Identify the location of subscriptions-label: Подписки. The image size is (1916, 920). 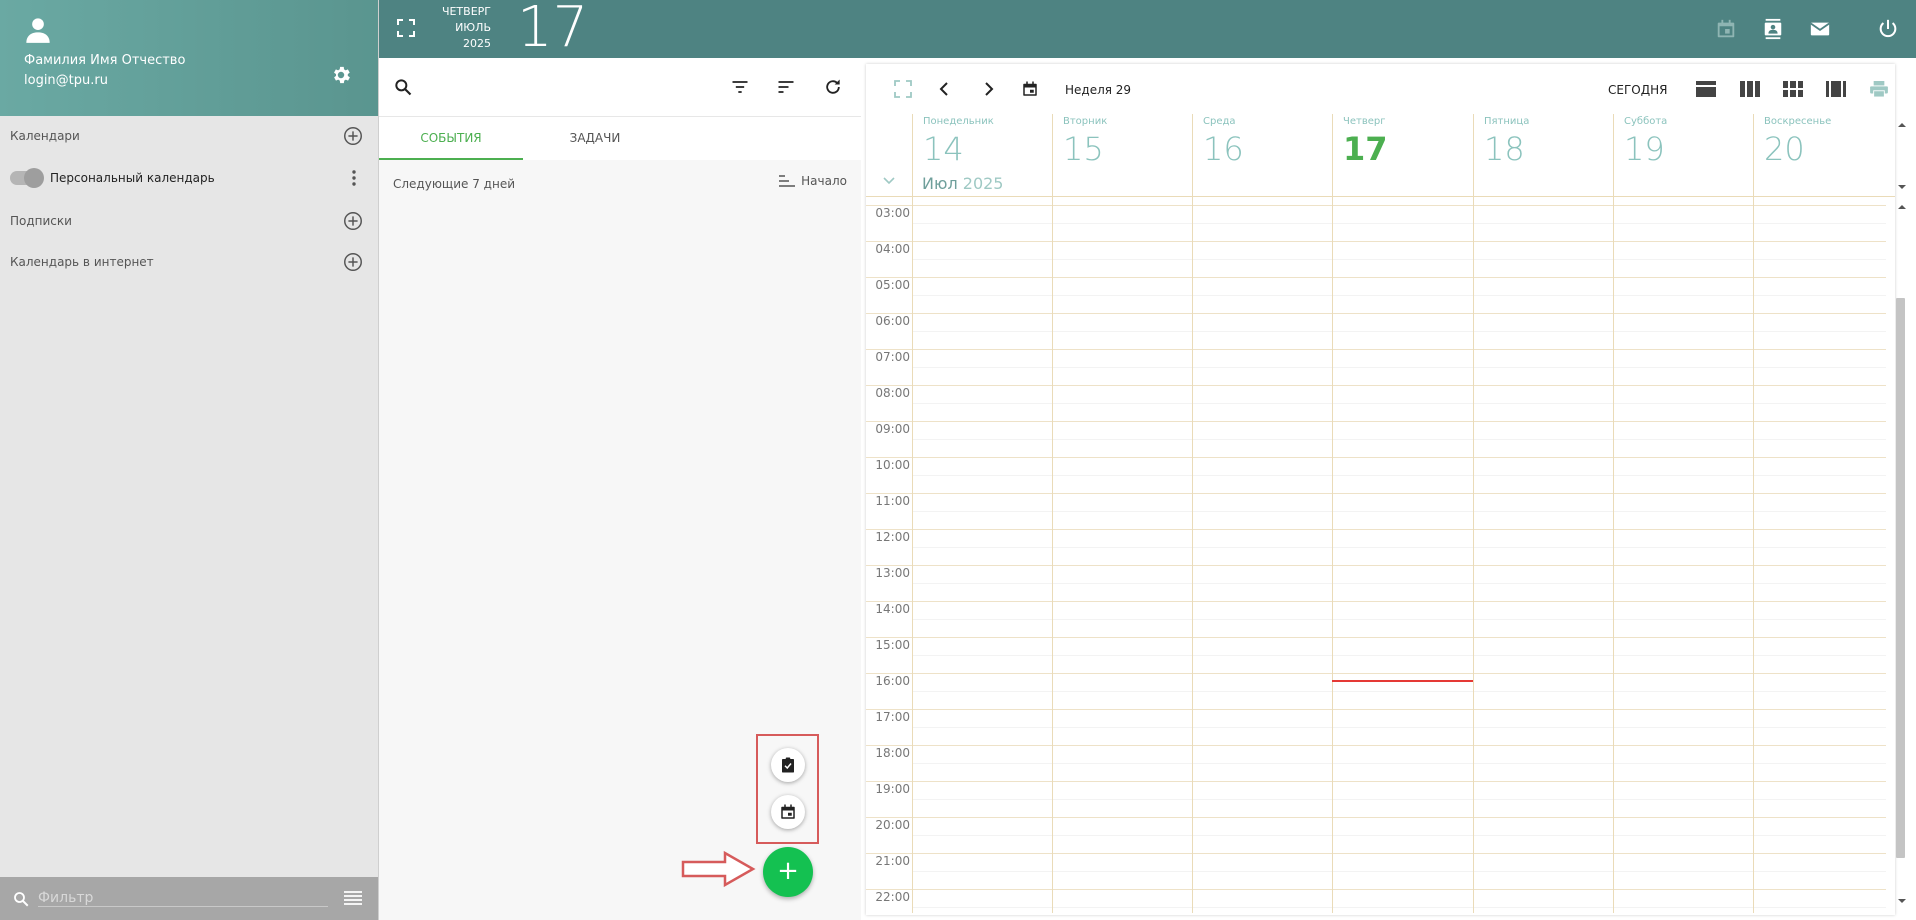
(41, 221).